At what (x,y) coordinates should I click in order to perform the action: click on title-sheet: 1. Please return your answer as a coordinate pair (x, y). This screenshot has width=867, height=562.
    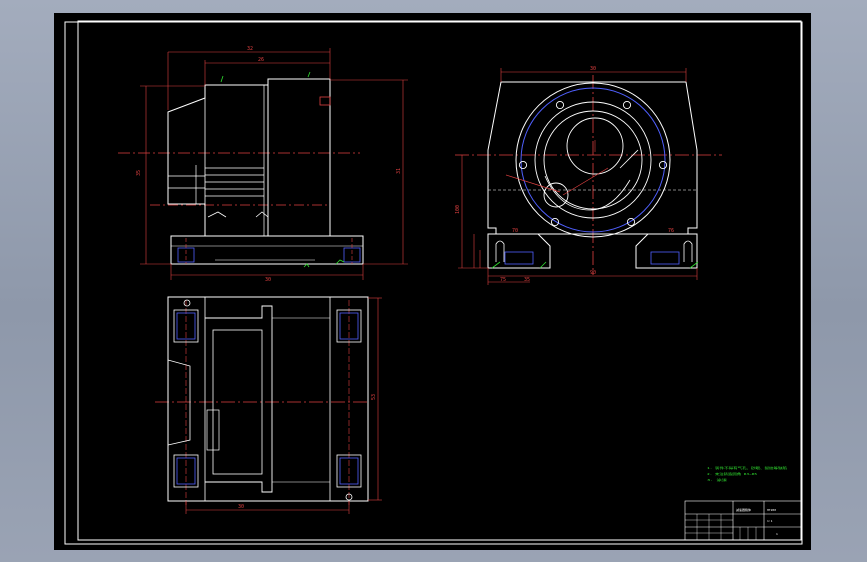
    Looking at the image, I should click on (777, 534).